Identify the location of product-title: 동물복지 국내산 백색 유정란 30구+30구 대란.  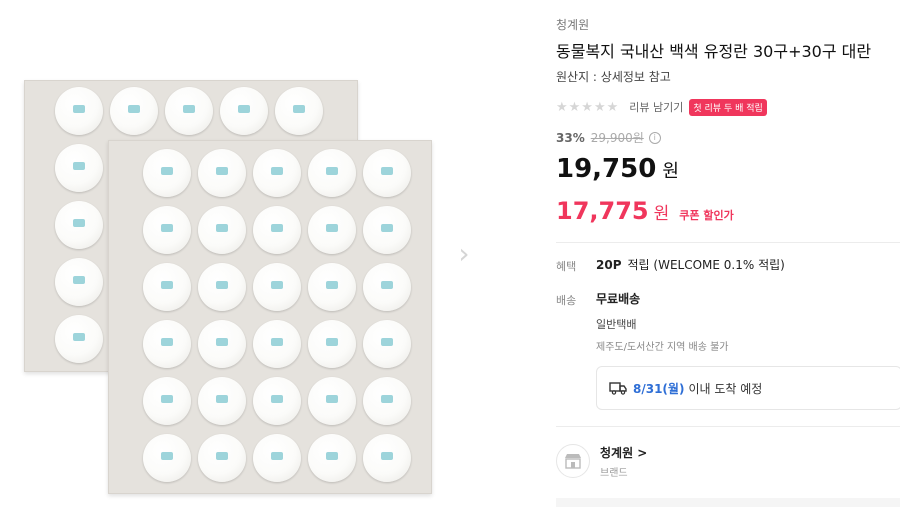
(714, 51).